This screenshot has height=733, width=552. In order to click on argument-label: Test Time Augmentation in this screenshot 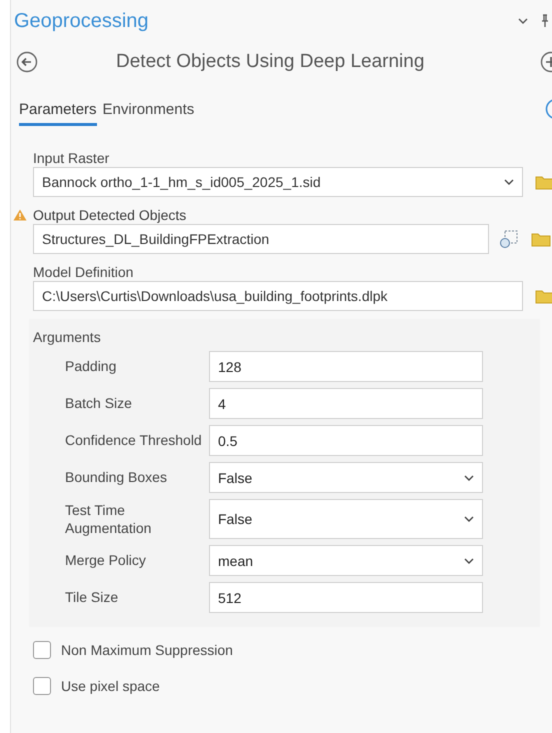, I will do `click(108, 519)`.